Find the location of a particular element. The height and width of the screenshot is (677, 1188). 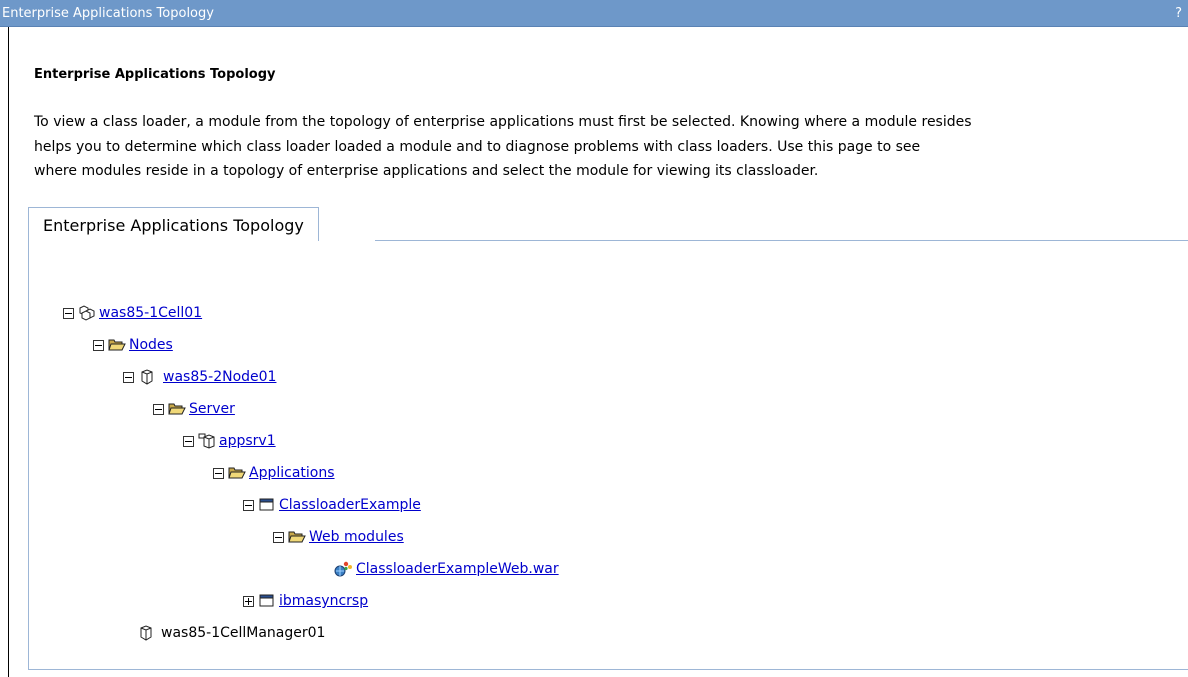

tree-node-applications: Applications is located at coordinates (274, 473).